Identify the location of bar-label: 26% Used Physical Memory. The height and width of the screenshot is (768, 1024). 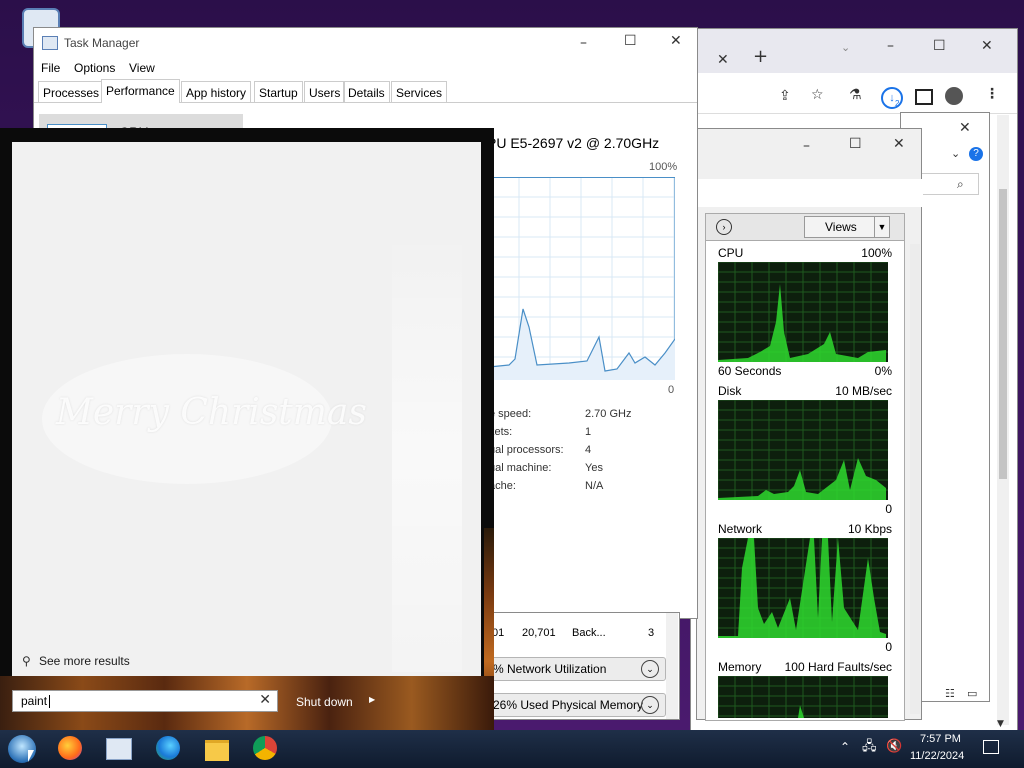
(568, 705).